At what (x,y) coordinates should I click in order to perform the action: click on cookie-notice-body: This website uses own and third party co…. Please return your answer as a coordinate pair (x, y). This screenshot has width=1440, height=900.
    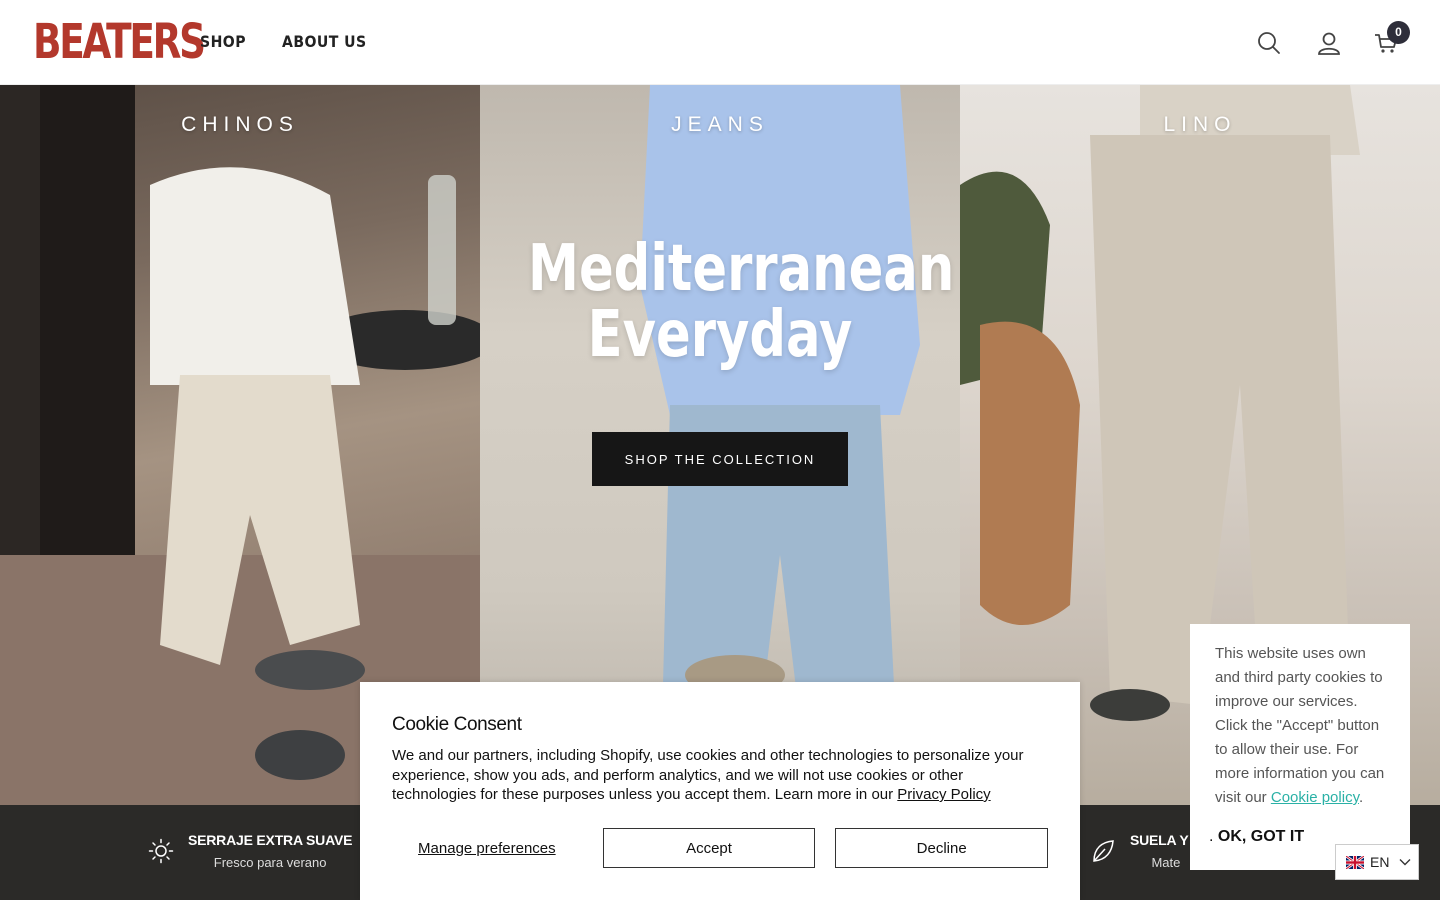
    Looking at the image, I should click on (1300, 725).